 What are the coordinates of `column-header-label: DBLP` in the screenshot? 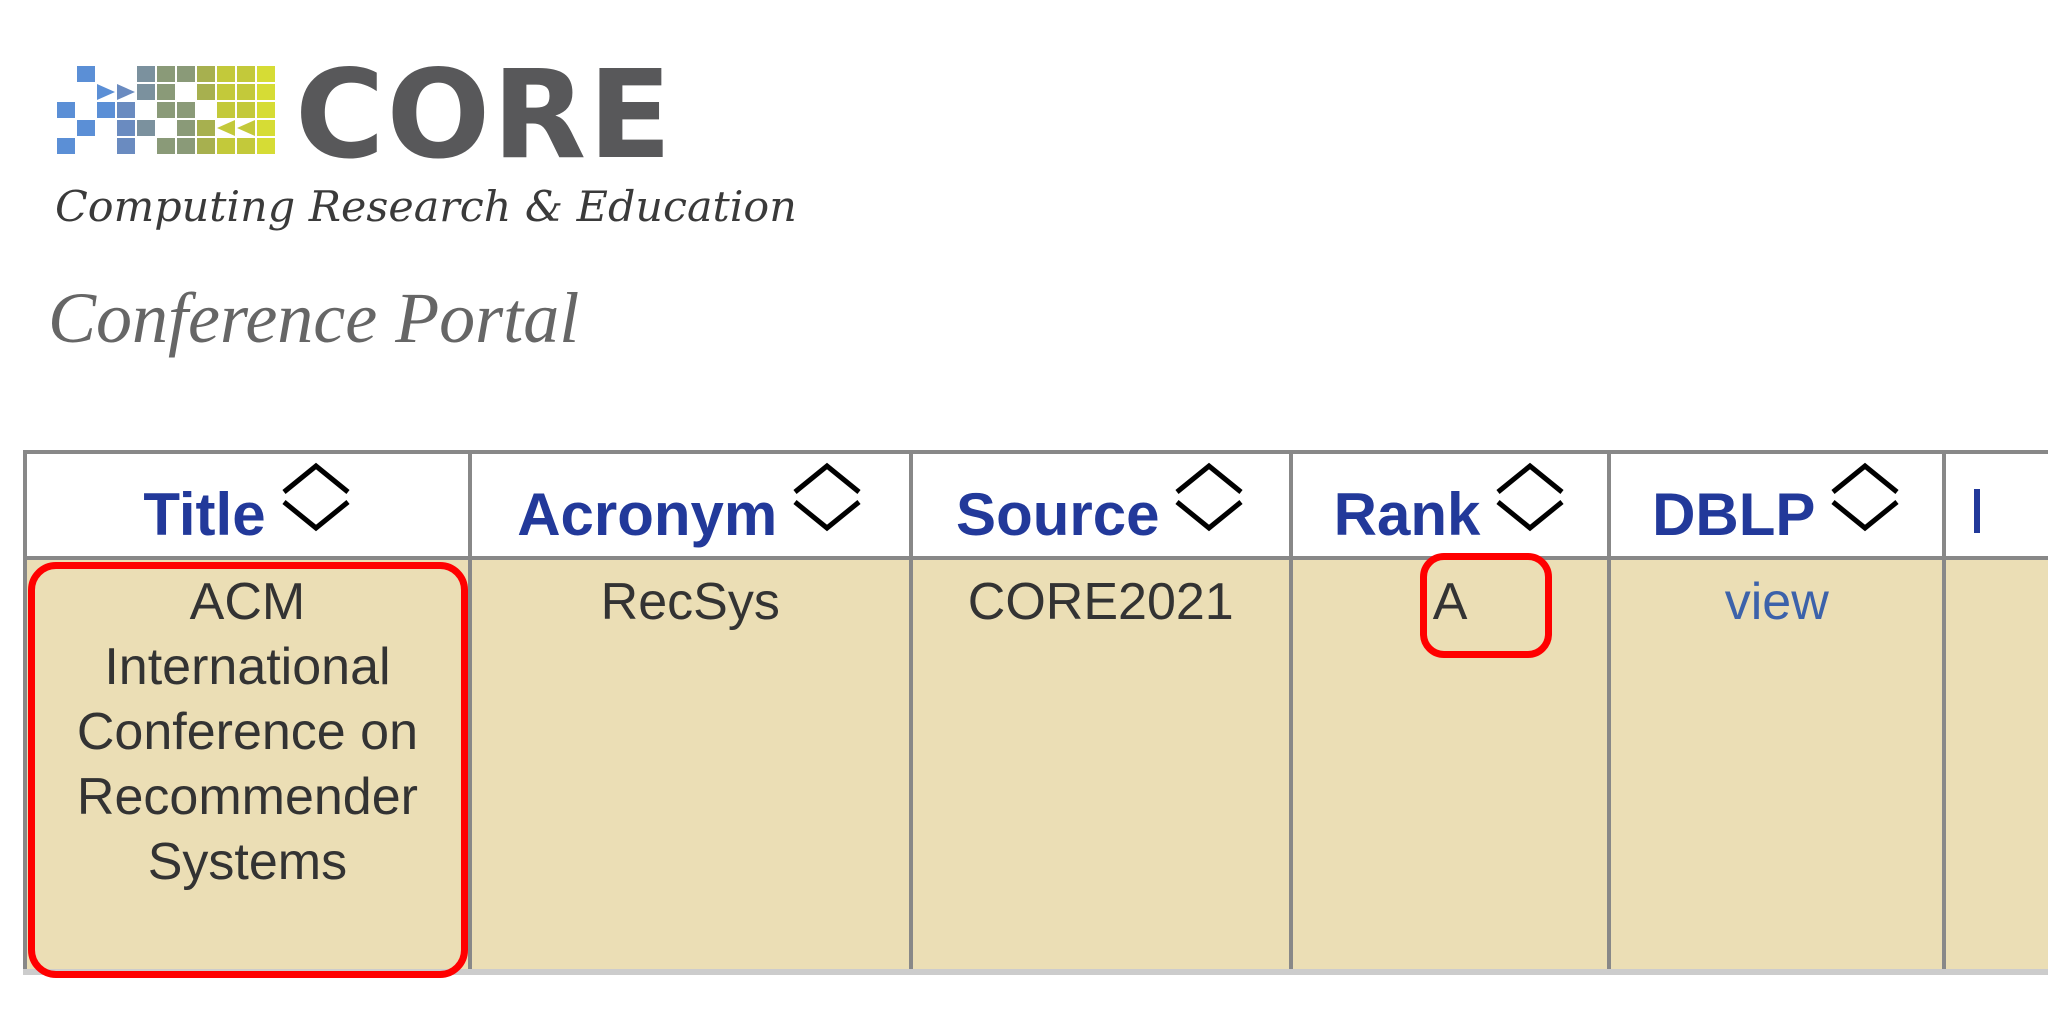 It's located at (1734, 514).